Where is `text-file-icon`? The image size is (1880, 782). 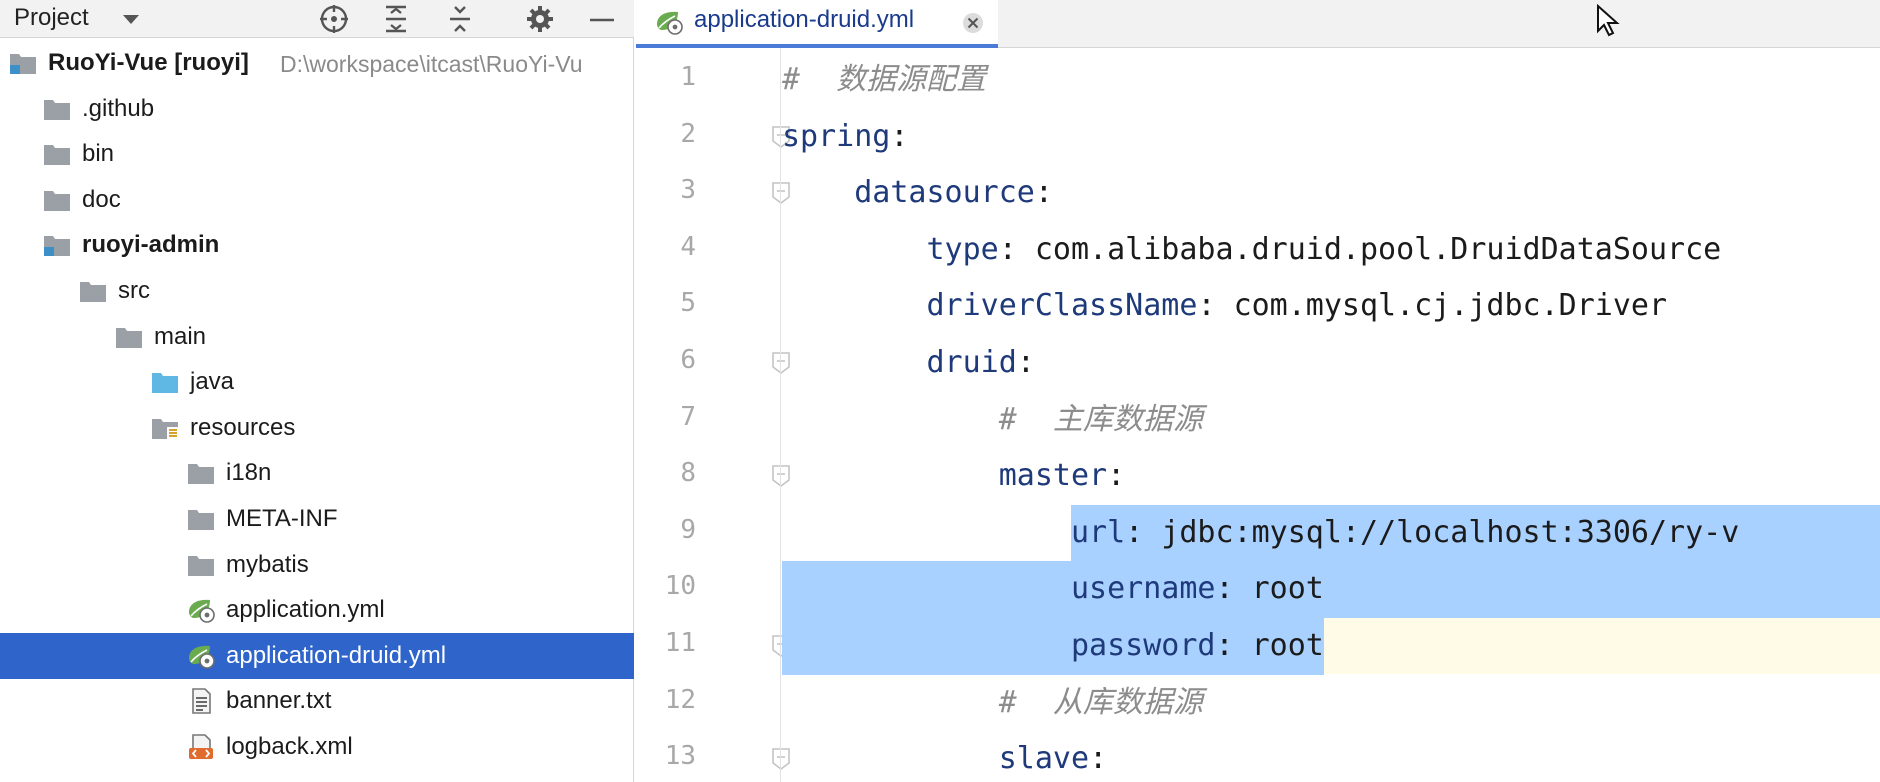 text-file-icon is located at coordinates (201, 701).